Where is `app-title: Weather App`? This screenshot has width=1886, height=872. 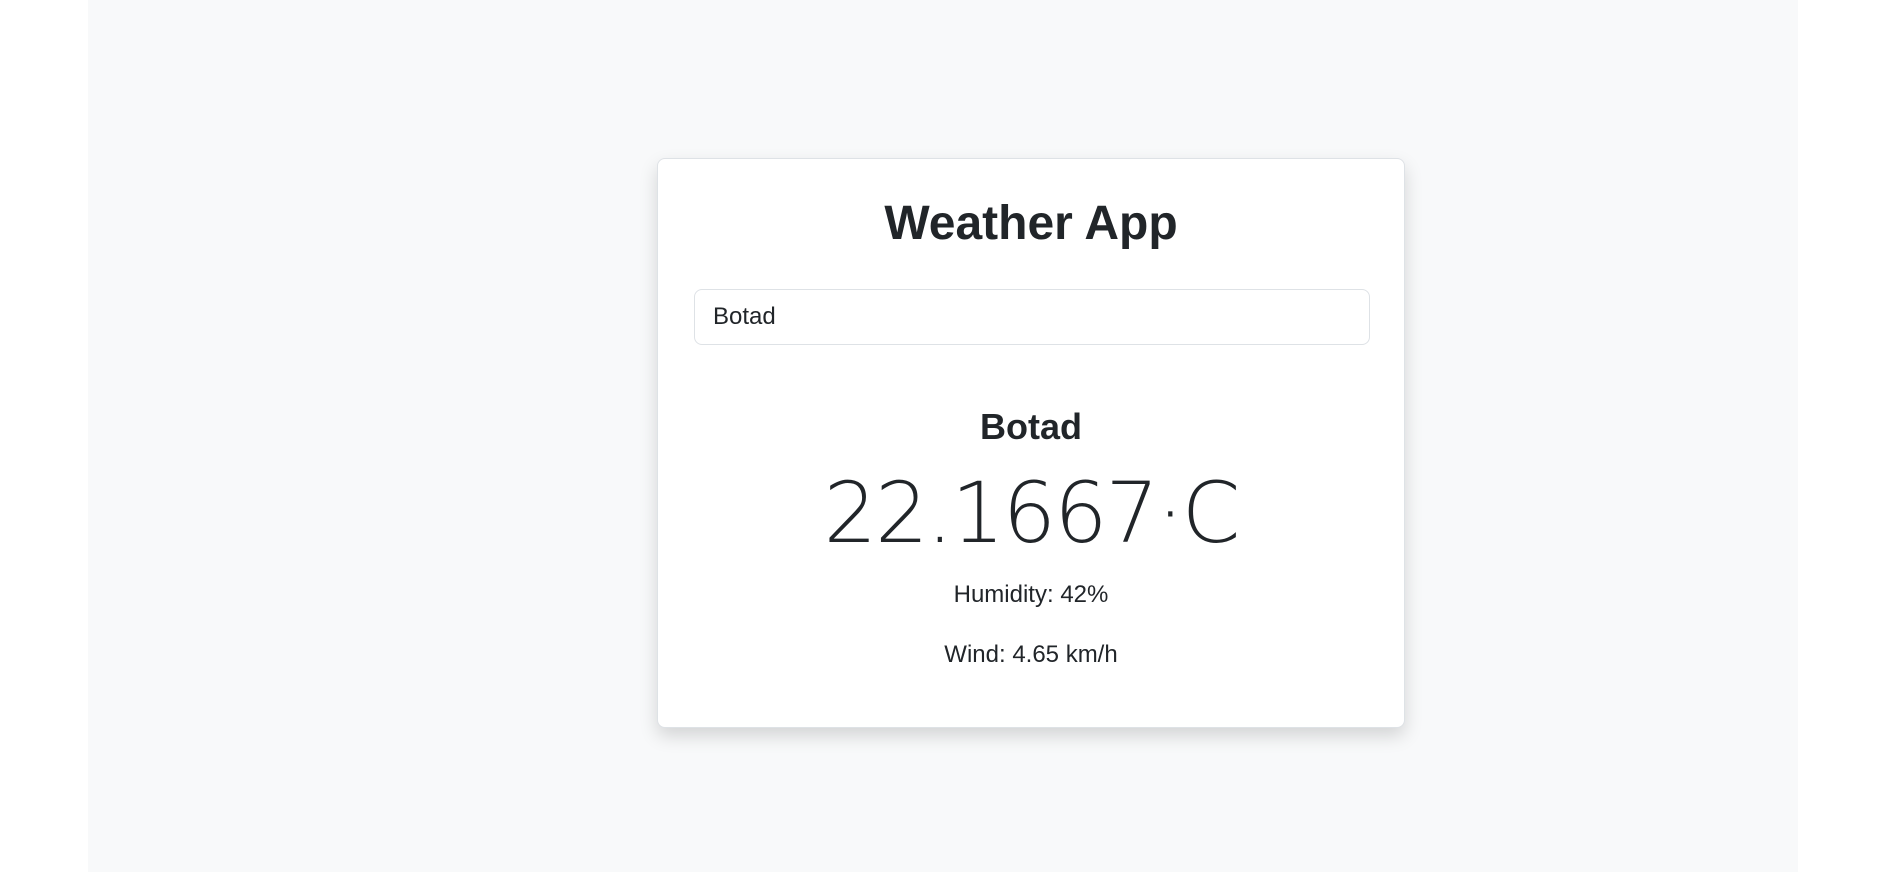
app-title: Weather App is located at coordinates (1031, 223).